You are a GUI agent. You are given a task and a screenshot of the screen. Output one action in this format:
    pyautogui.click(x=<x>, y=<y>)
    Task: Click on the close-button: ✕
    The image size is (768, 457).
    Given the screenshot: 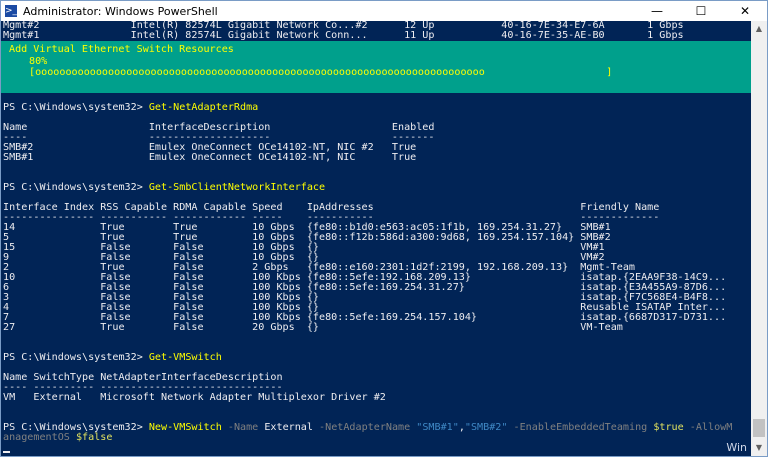 What is the action you would take?
    pyautogui.click(x=745, y=11)
    